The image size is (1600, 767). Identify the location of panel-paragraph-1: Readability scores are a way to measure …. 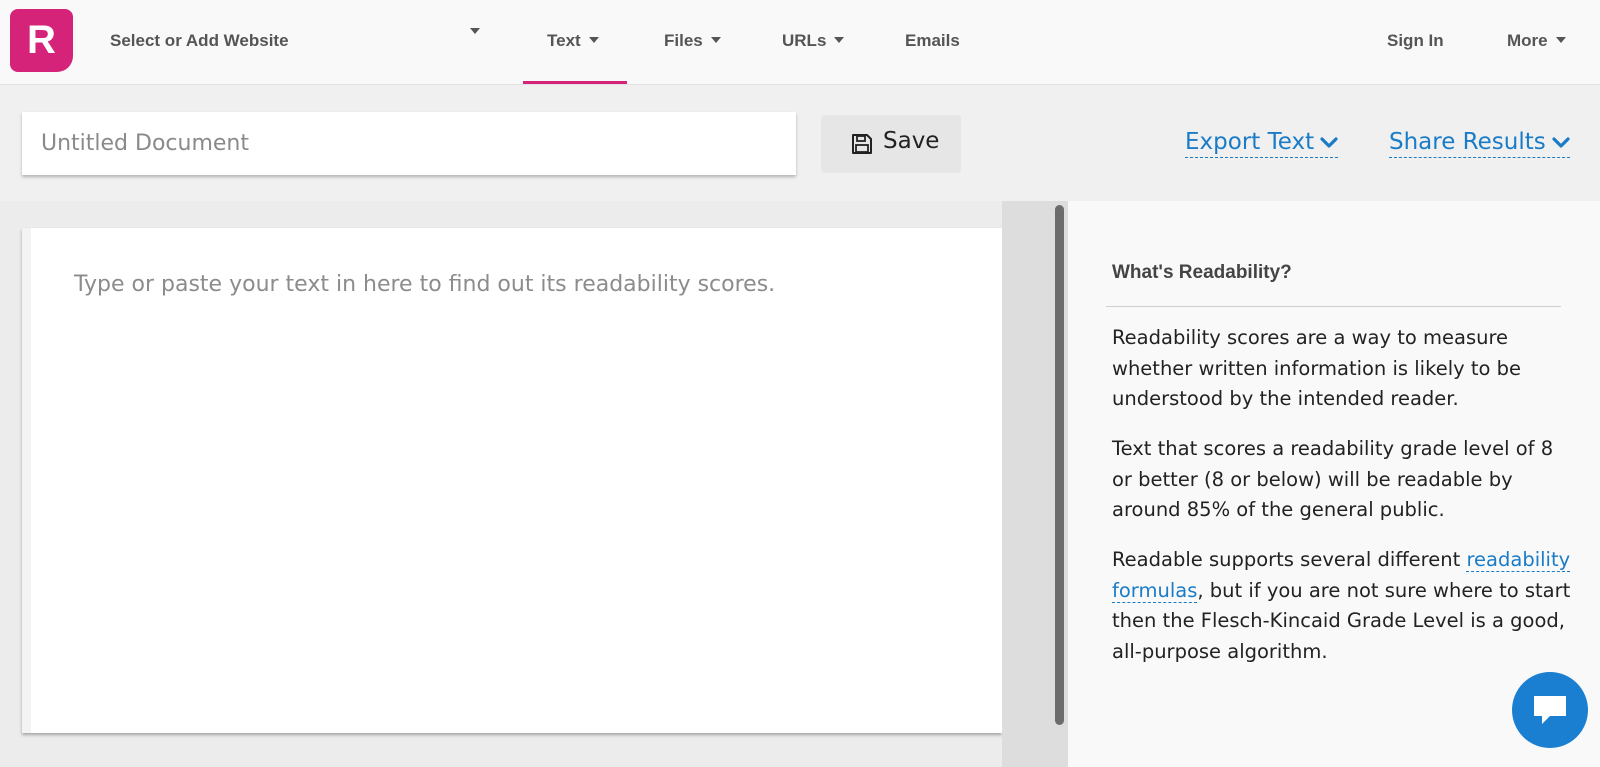
(1317, 368).